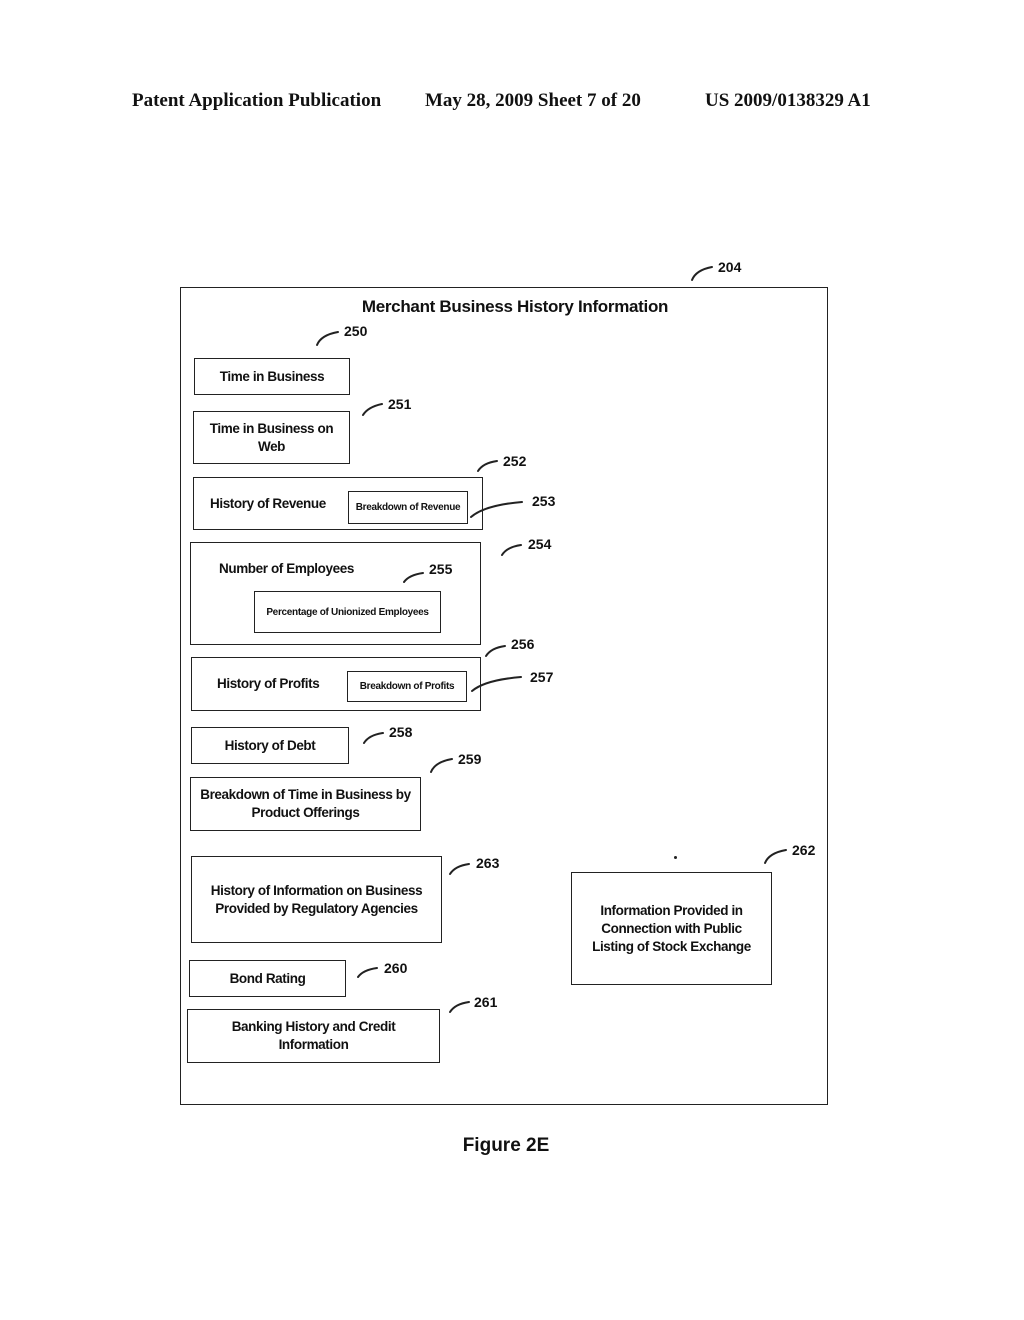 The height and width of the screenshot is (1320, 1024). Describe the element at coordinates (544, 501) in the screenshot. I see `ref-253: 253` at that location.